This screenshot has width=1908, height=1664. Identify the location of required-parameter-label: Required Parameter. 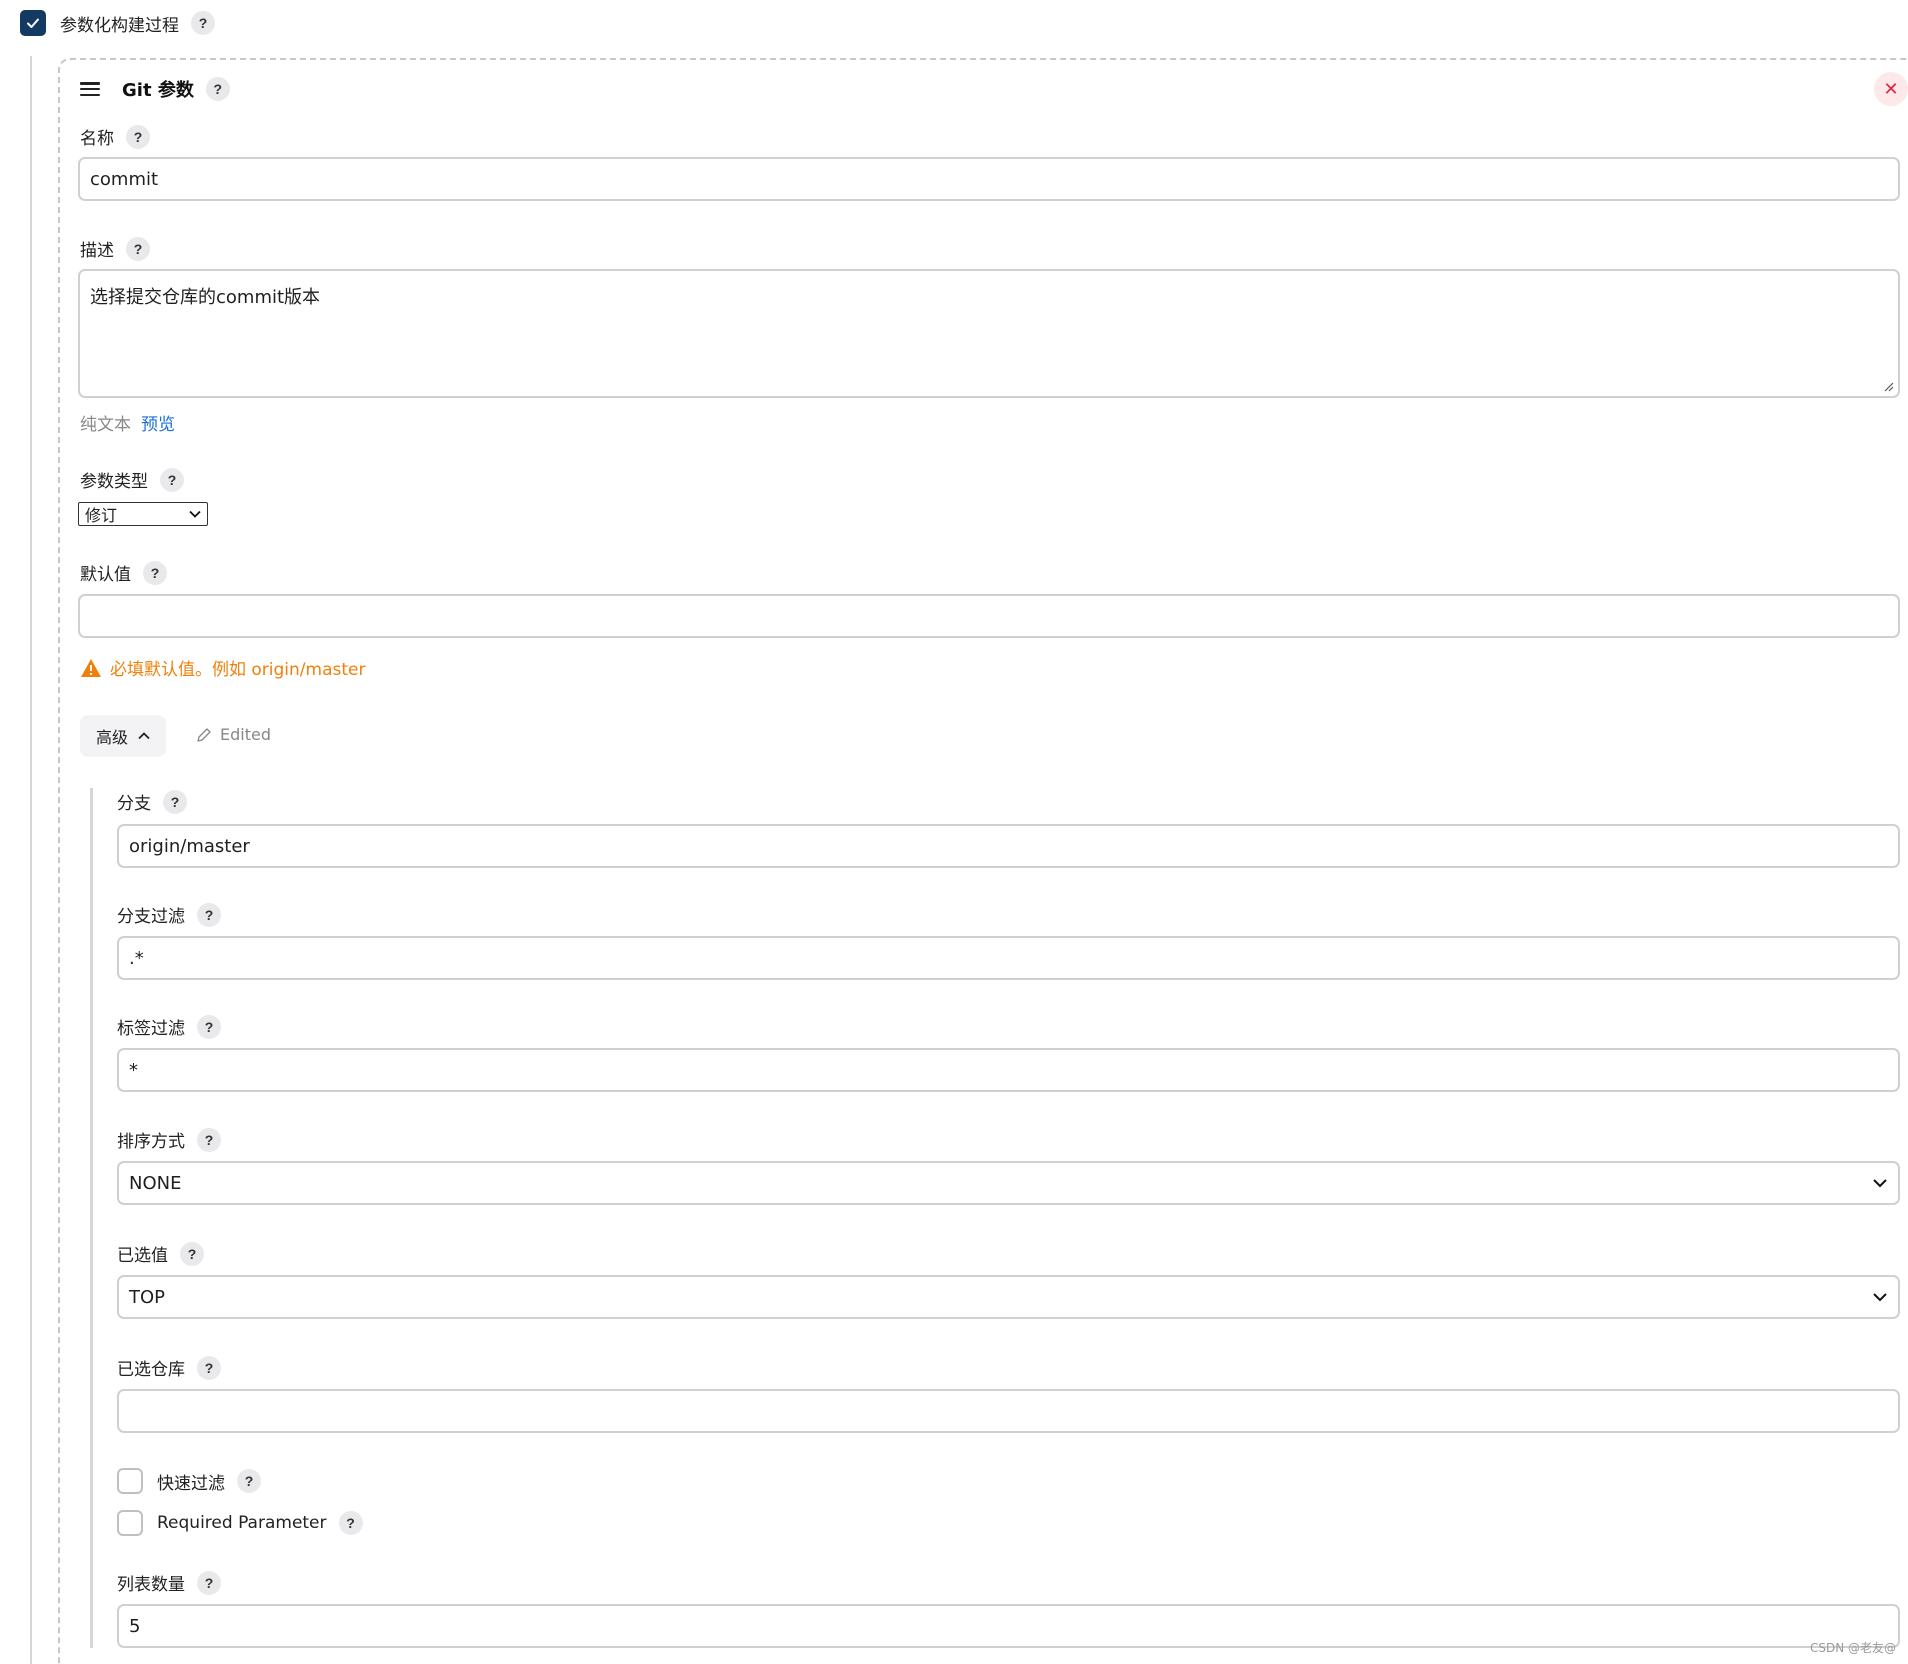
(242, 1523).